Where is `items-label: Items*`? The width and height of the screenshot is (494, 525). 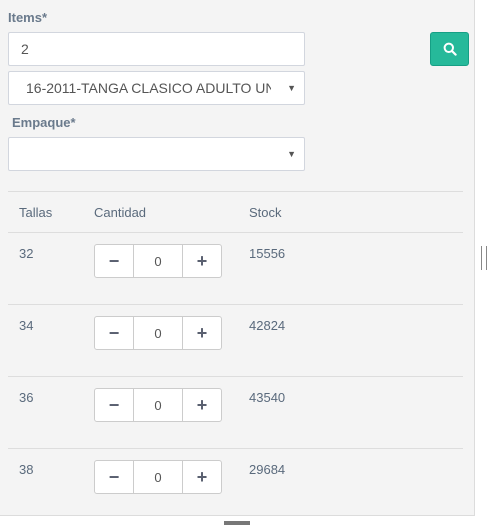 items-label: Items* is located at coordinates (28, 17).